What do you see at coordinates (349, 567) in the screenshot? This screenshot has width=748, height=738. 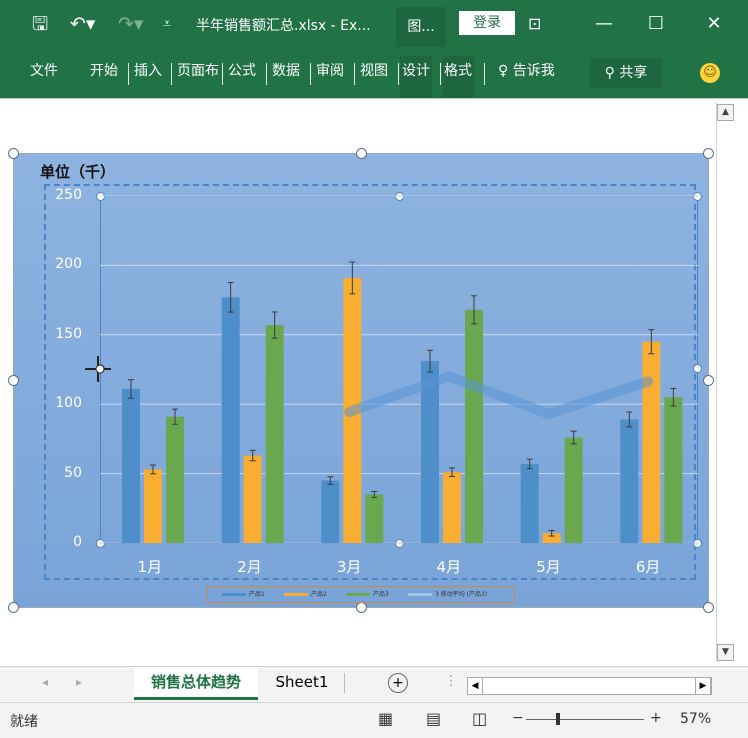 I see `x-tick-label: 3月` at bounding box center [349, 567].